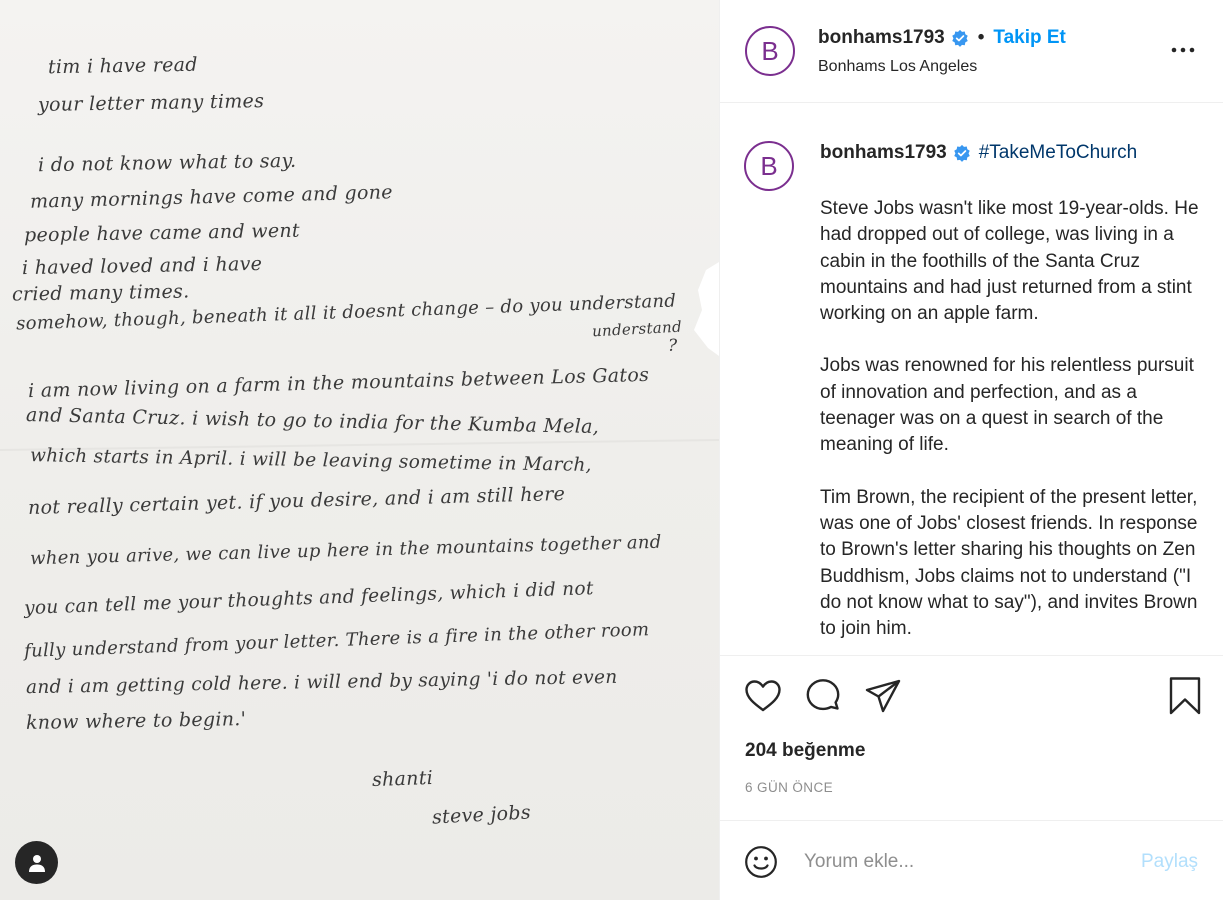 This screenshot has height=900, width=1223. Describe the element at coordinates (897, 67) in the screenshot. I see `location-link: Bonhams Los Angeles` at that location.